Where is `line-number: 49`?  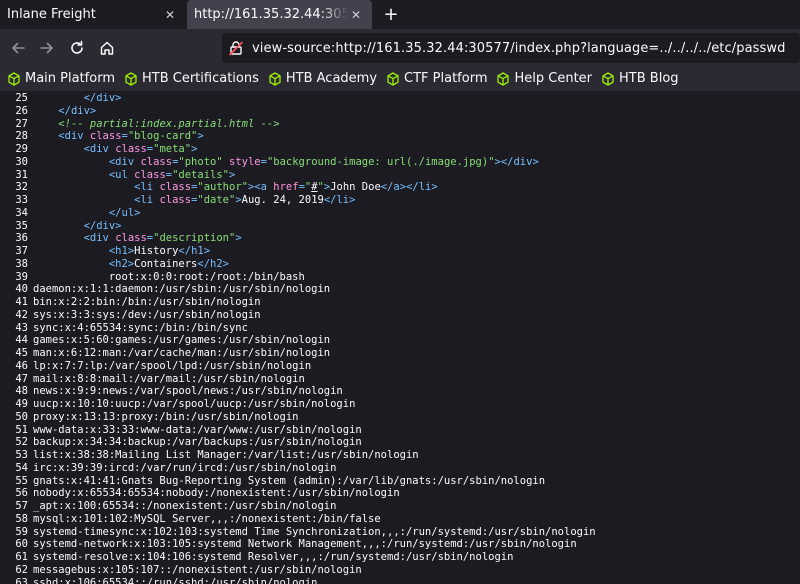 line-number: 49 is located at coordinates (21, 404).